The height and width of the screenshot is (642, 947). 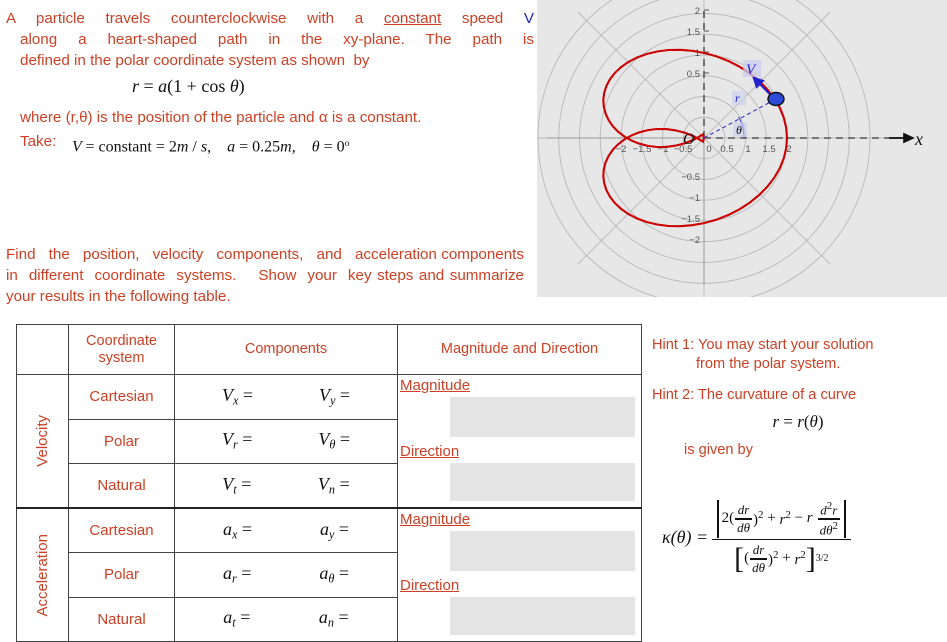 I want to click on components-velocity-cartesian: Vx = Vy =, so click(x=286, y=397).